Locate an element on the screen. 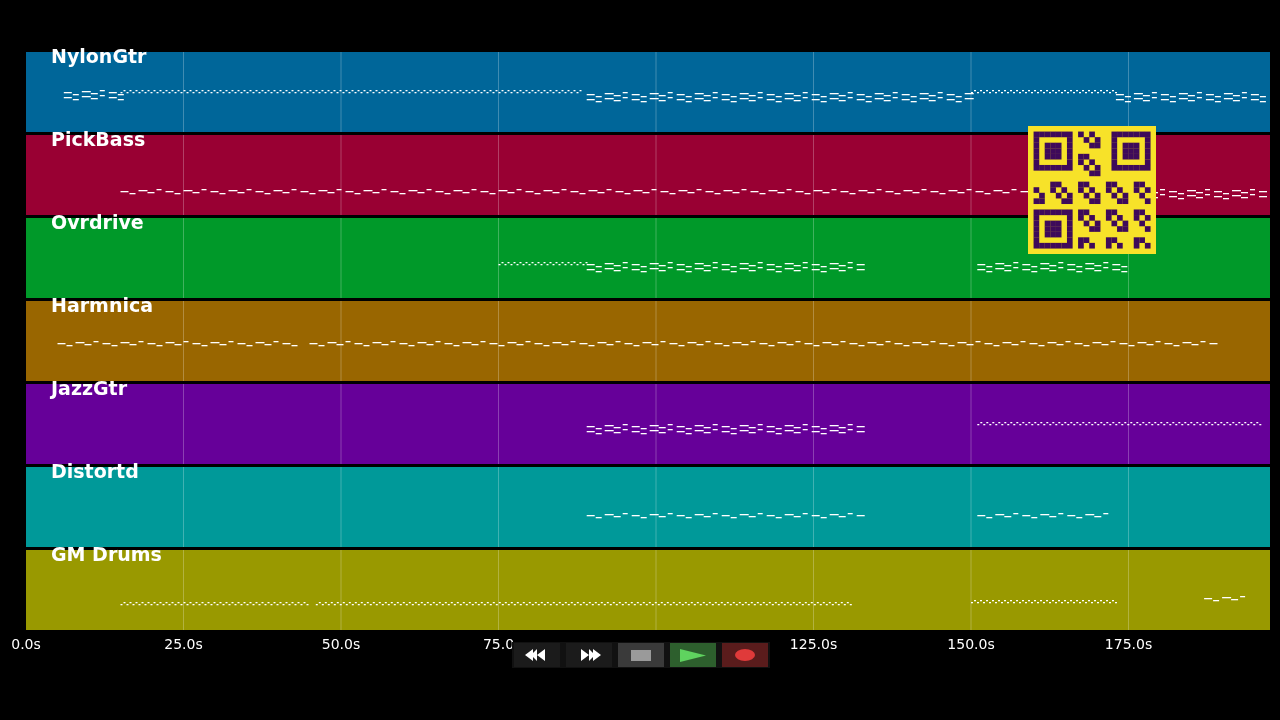 The width and height of the screenshot is (1280, 720). stop-icon is located at coordinates (641, 655).